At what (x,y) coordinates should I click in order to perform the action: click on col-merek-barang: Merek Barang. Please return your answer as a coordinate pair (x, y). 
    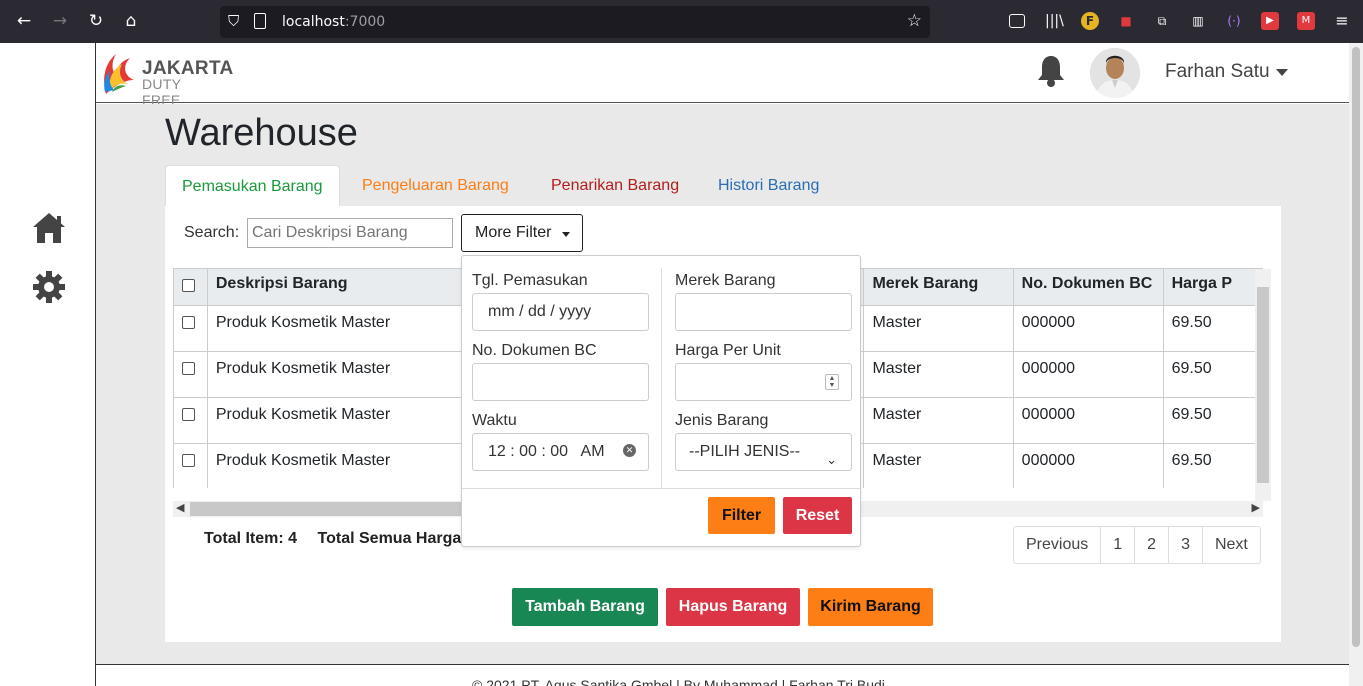
    Looking at the image, I should click on (938, 287).